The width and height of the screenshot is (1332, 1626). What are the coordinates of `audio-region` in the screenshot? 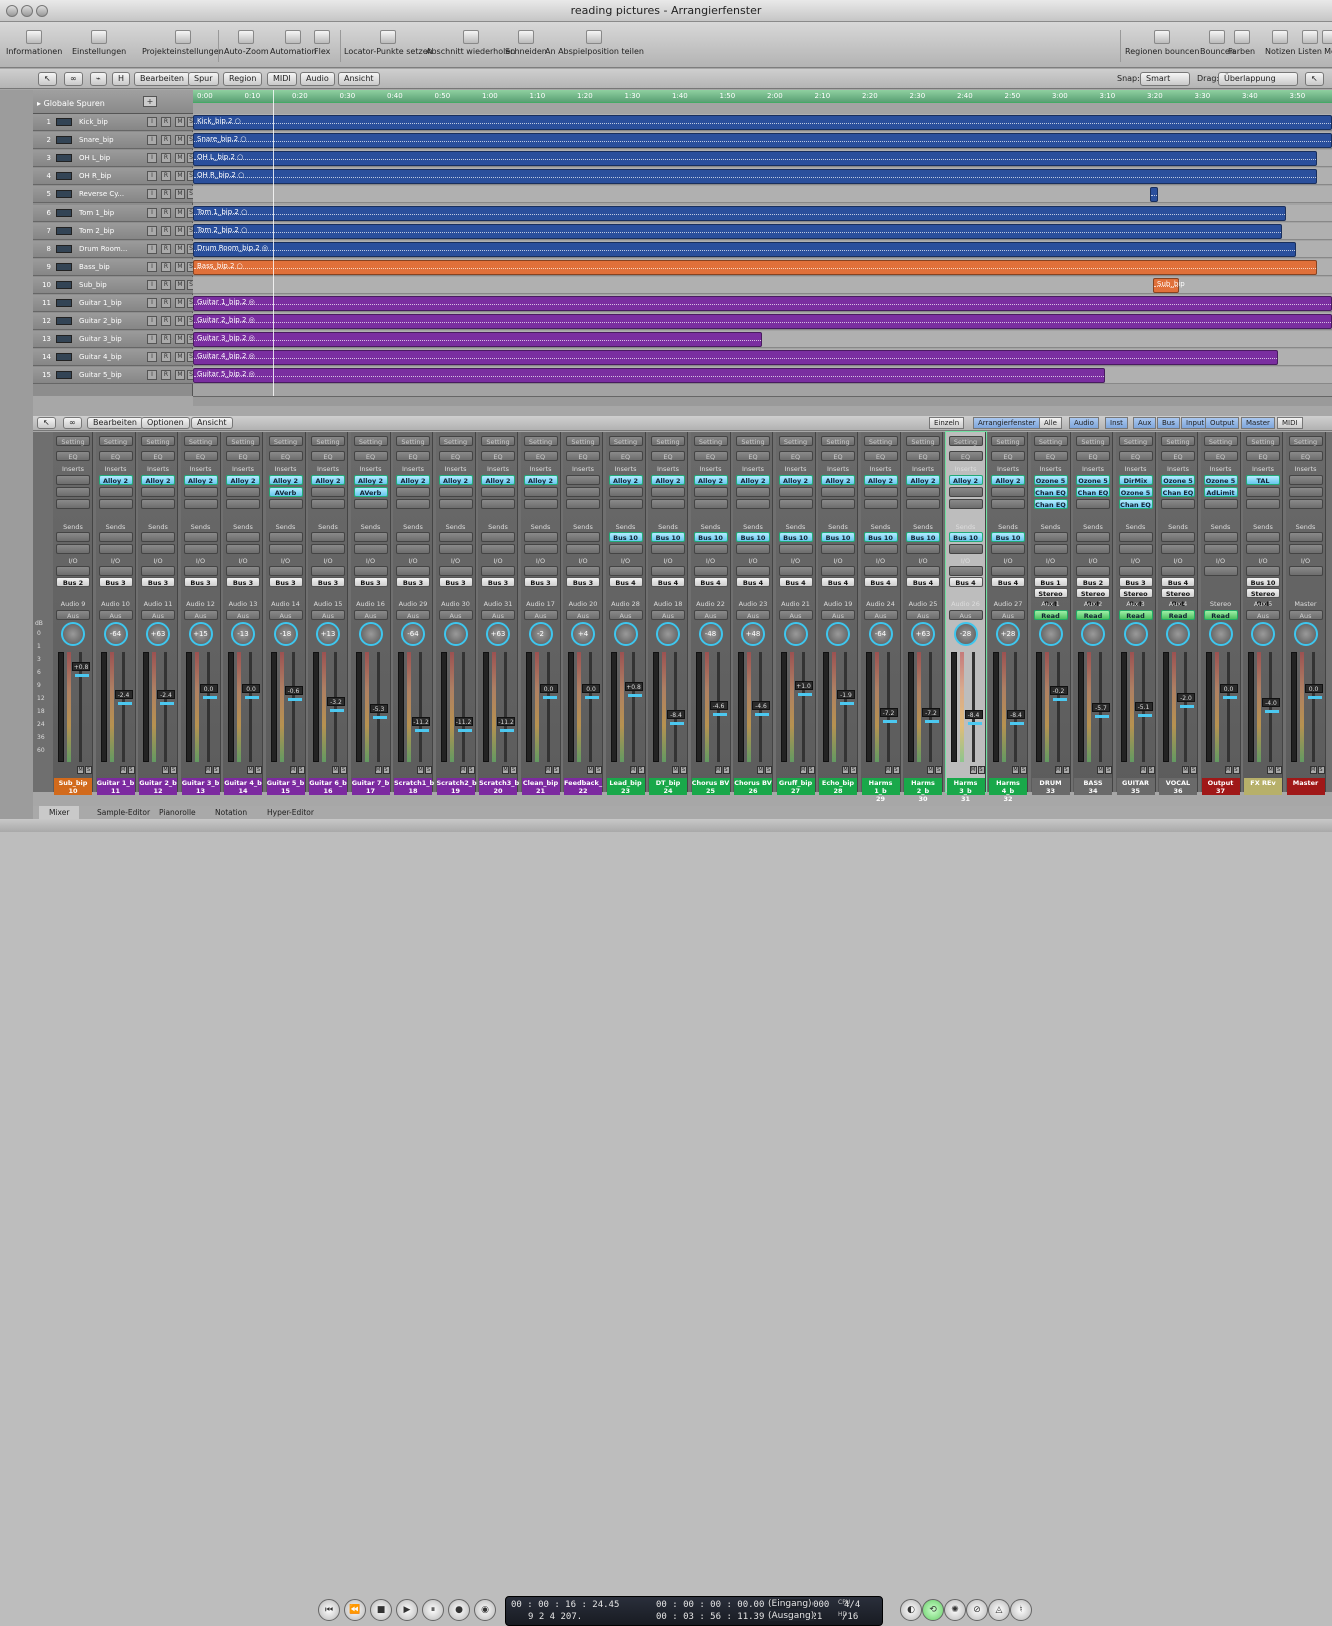 It's located at (1154, 195).